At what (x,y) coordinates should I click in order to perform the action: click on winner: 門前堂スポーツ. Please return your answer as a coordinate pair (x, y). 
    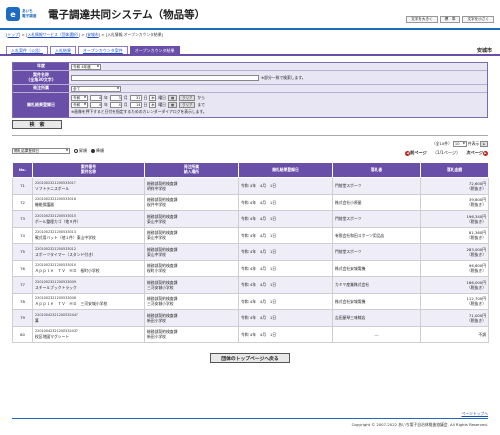
    Looking at the image, I should click on (376, 252).